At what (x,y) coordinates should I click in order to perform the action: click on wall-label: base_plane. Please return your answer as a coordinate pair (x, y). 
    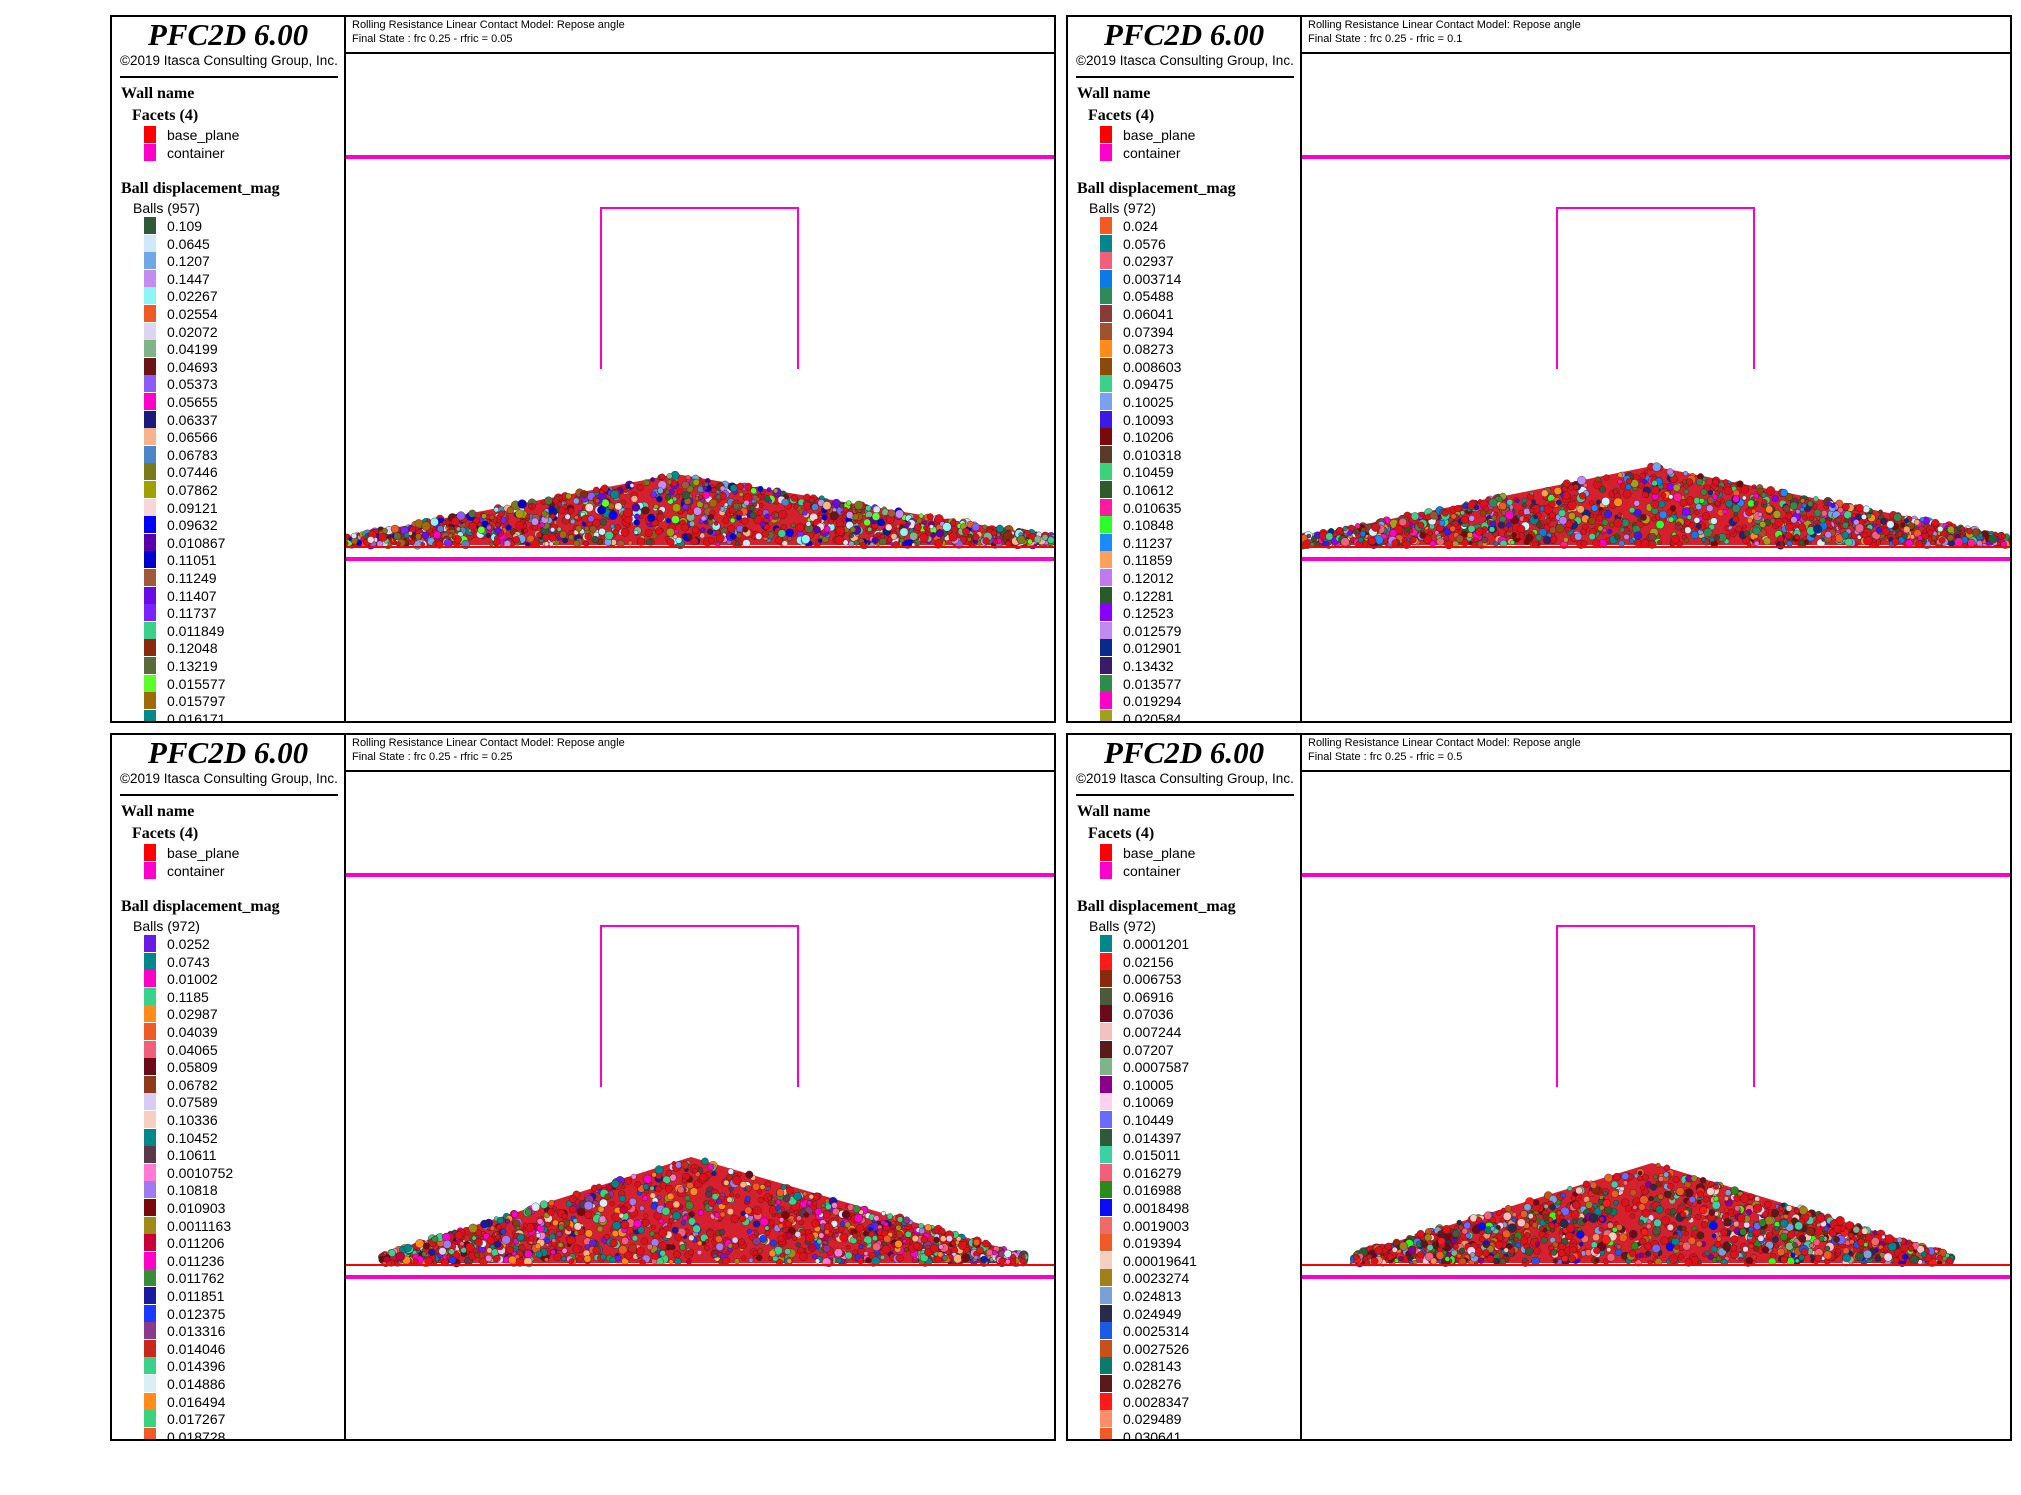
    Looking at the image, I should click on (1159, 135).